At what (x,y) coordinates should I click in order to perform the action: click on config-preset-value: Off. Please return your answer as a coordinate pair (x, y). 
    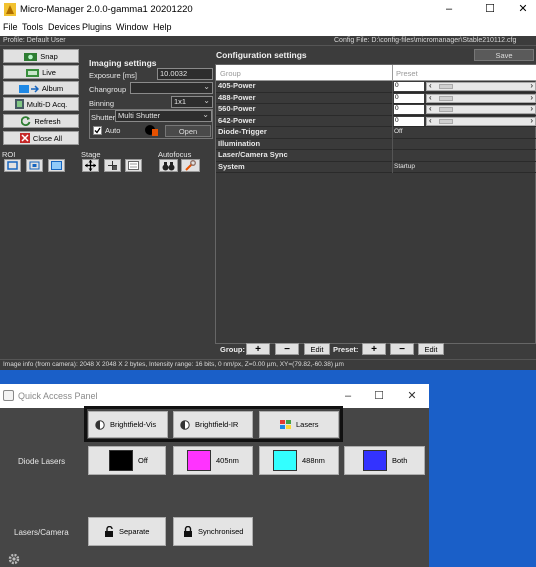
    Looking at the image, I should click on (398, 131).